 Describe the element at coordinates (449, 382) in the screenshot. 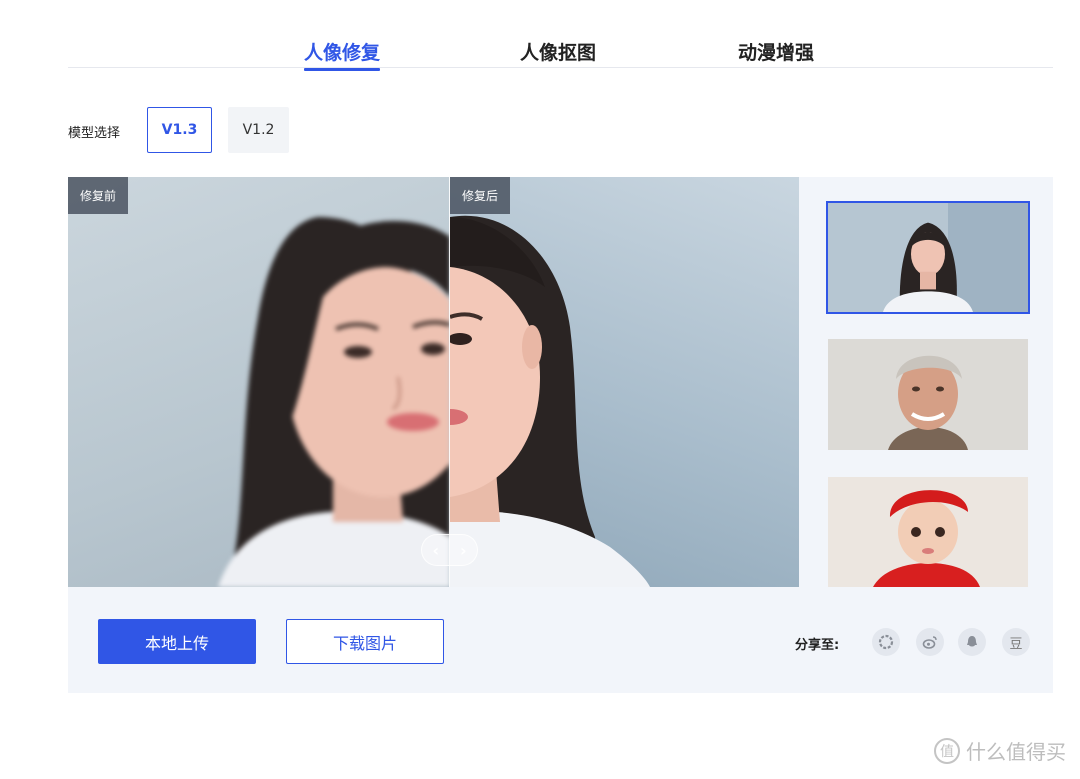

I see `compare-divider` at that location.